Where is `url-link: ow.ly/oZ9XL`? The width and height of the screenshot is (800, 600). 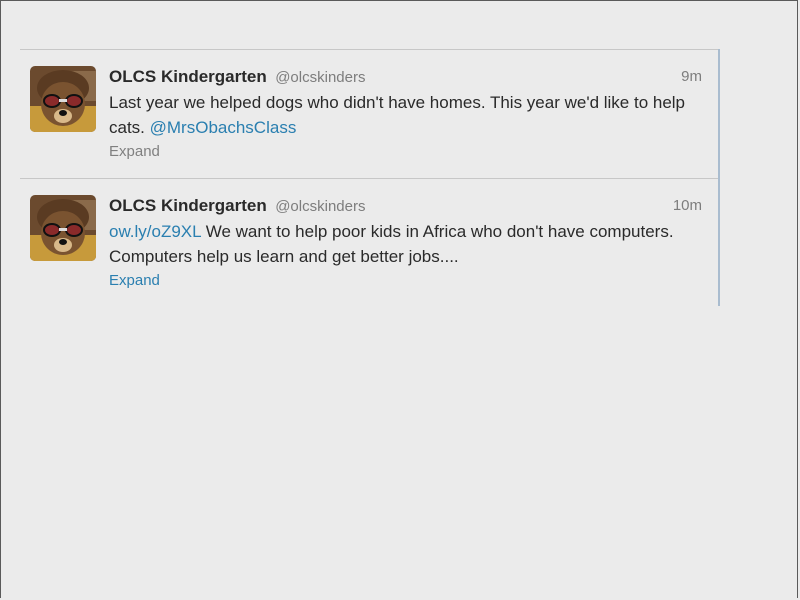 url-link: ow.ly/oZ9XL is located at coordinates (155, 231).